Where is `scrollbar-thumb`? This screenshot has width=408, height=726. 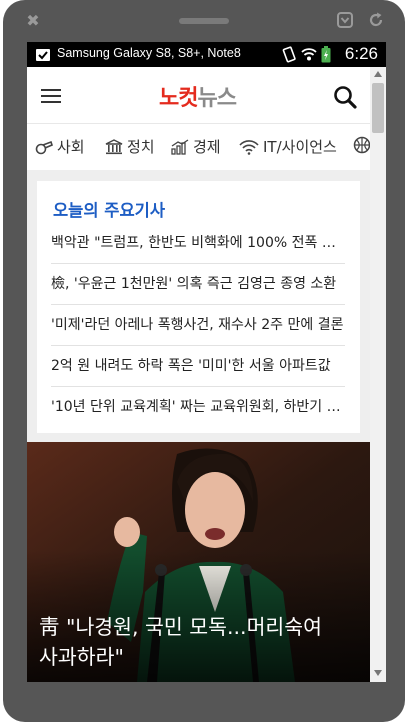 scrollbar-thumb is located at coordinates (378, 108).